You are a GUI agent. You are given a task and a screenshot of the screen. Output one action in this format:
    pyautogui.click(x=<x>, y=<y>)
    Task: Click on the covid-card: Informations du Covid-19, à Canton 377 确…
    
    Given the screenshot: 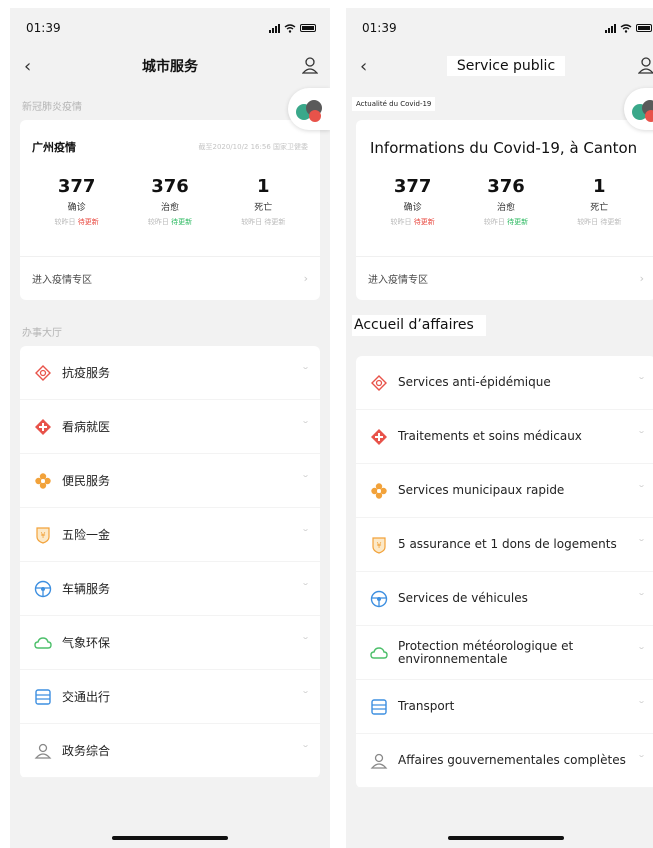 What is the action you would take?
    pyautogui.click(x=504, y=210)
    